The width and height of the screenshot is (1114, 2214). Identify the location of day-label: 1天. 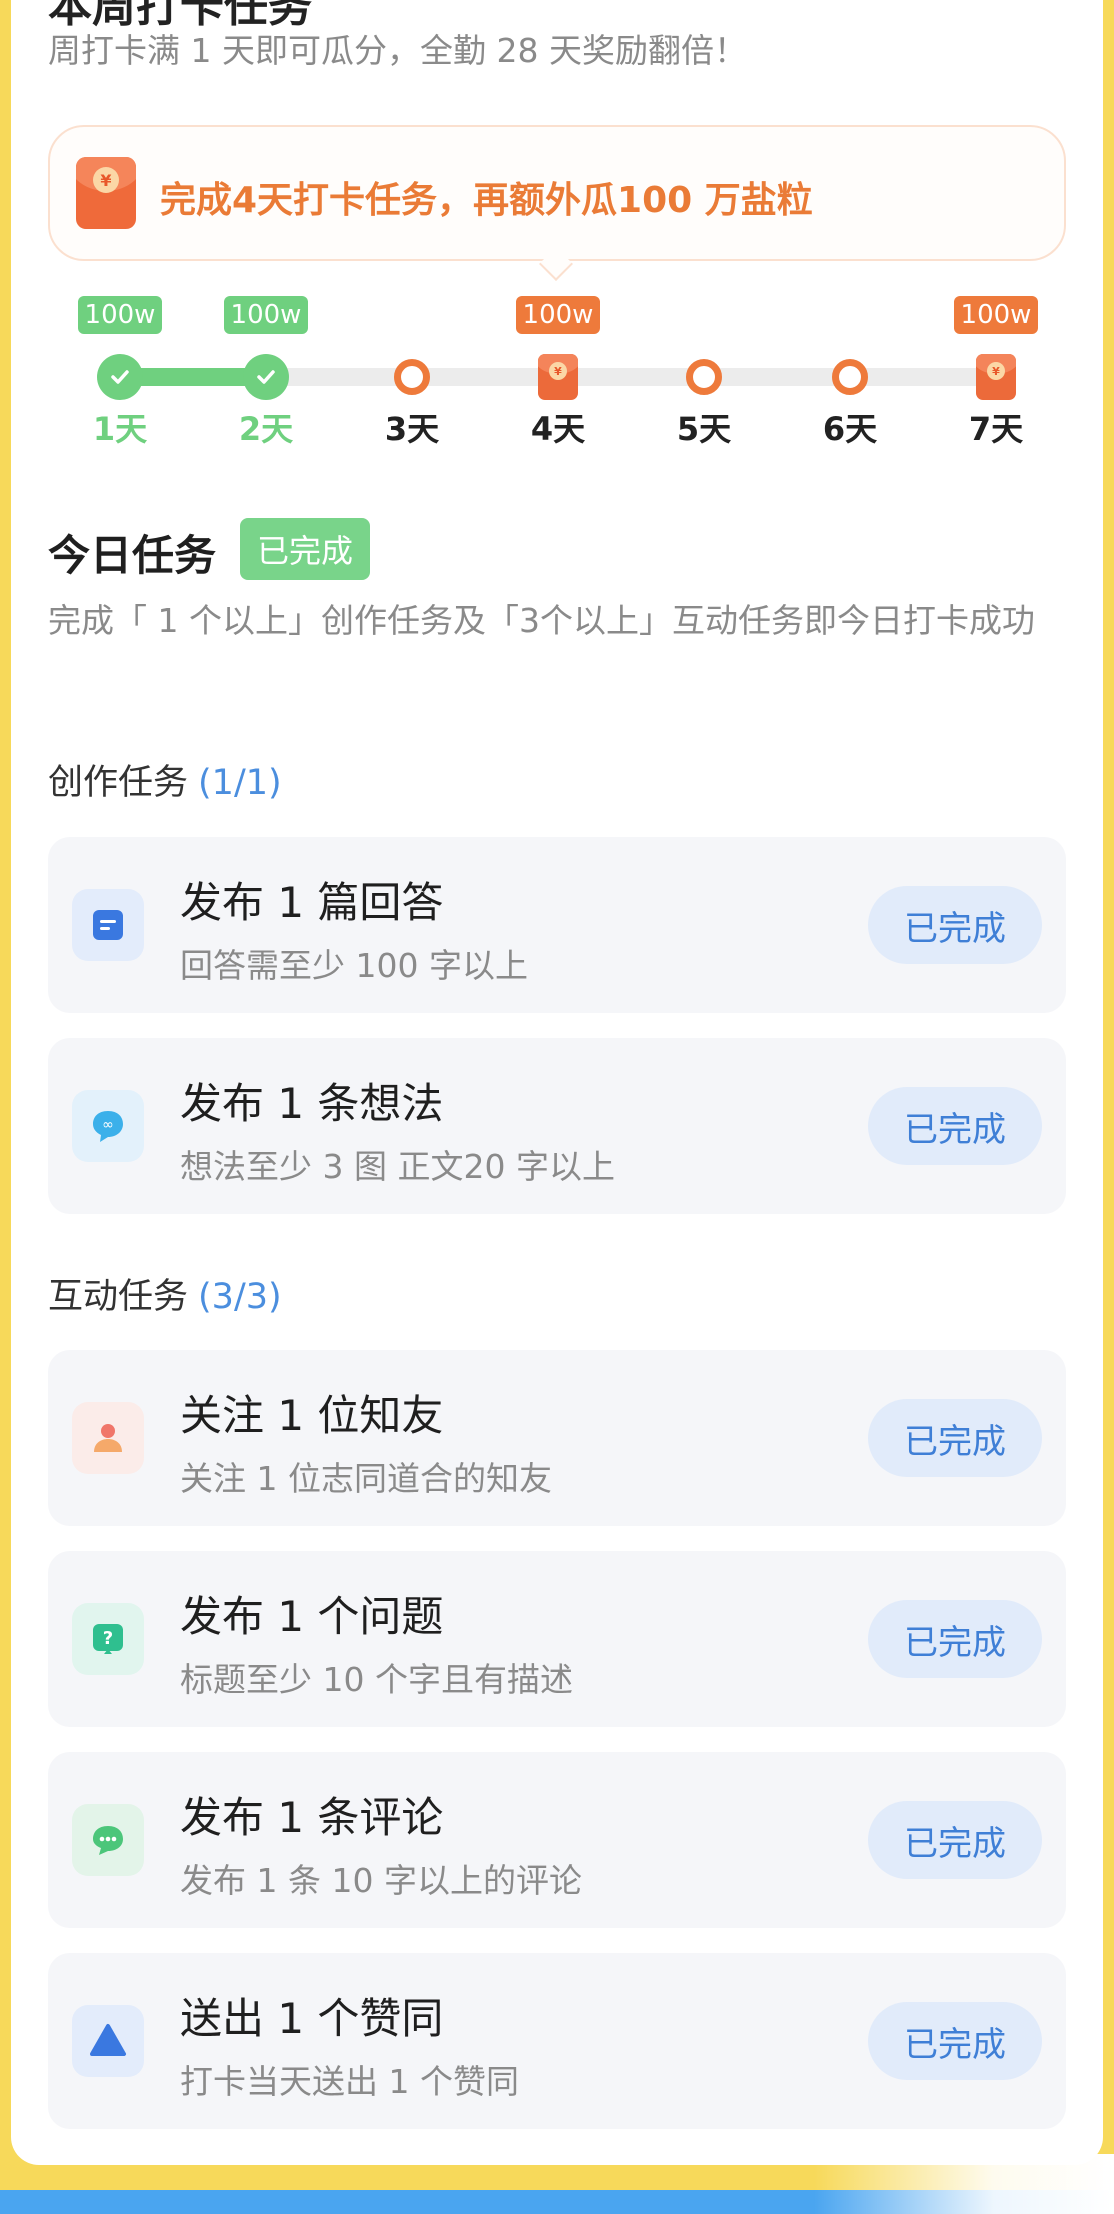
(120, 429).